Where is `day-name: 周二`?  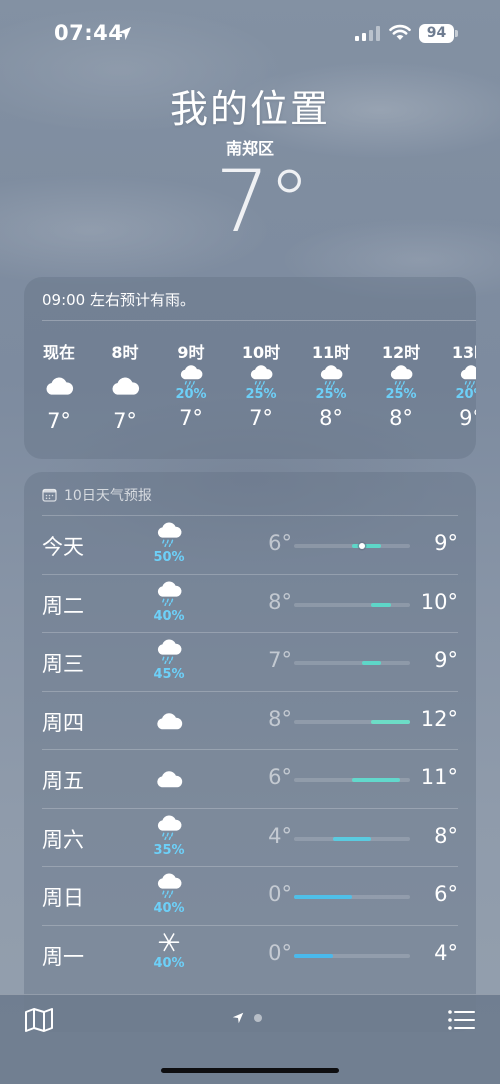
day-name: 周二 is located at coordinates (63, 605).